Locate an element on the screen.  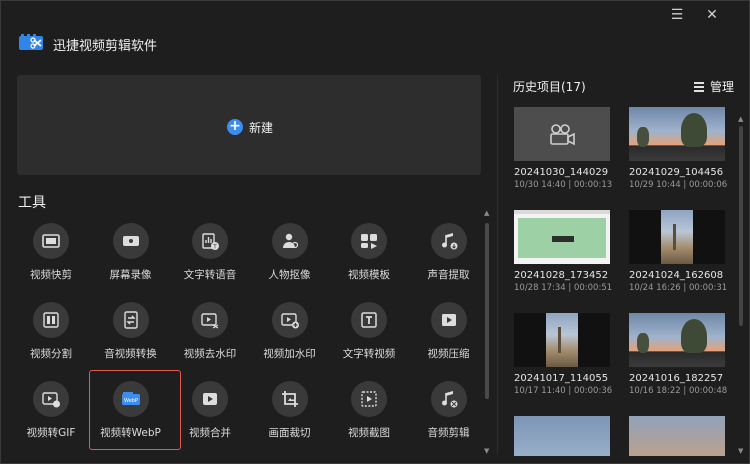
text-to-video-icon is located at coordinates (369, 320).